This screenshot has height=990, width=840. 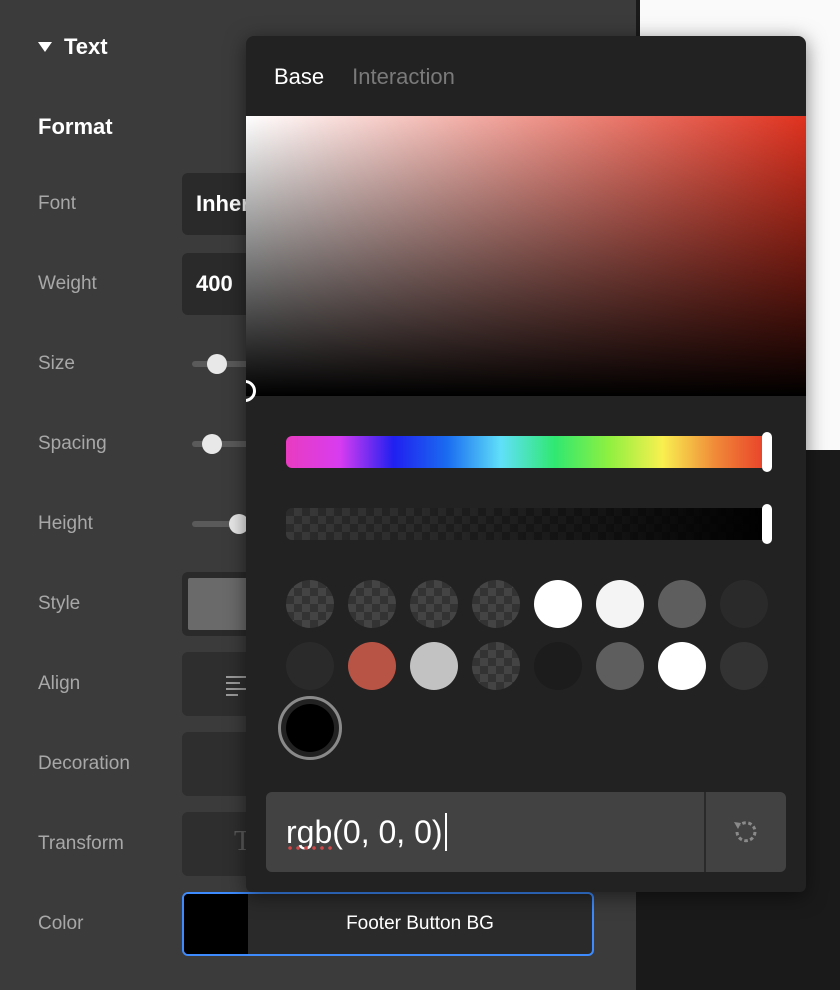 What do you see at coordinates (214, 283) in the screenshot?
I see `weight-value: 400` at bounding box center [214, 283].